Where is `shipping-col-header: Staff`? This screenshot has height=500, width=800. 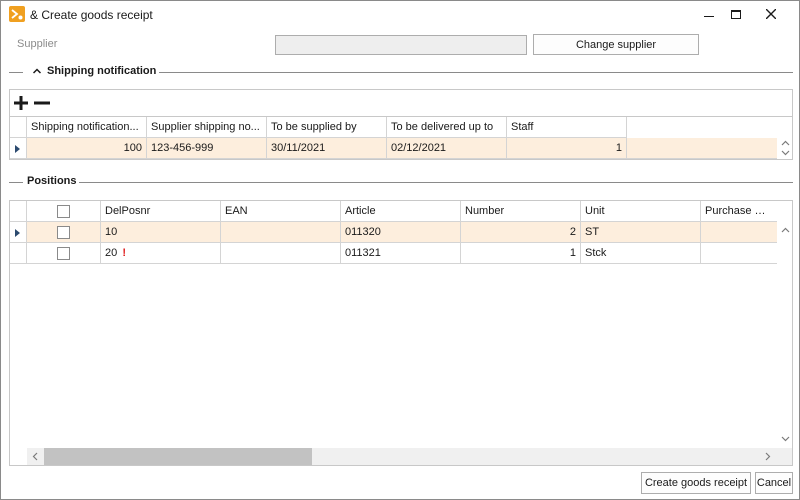 shipping-col-header: Staff is located at coordinates (567, 127).